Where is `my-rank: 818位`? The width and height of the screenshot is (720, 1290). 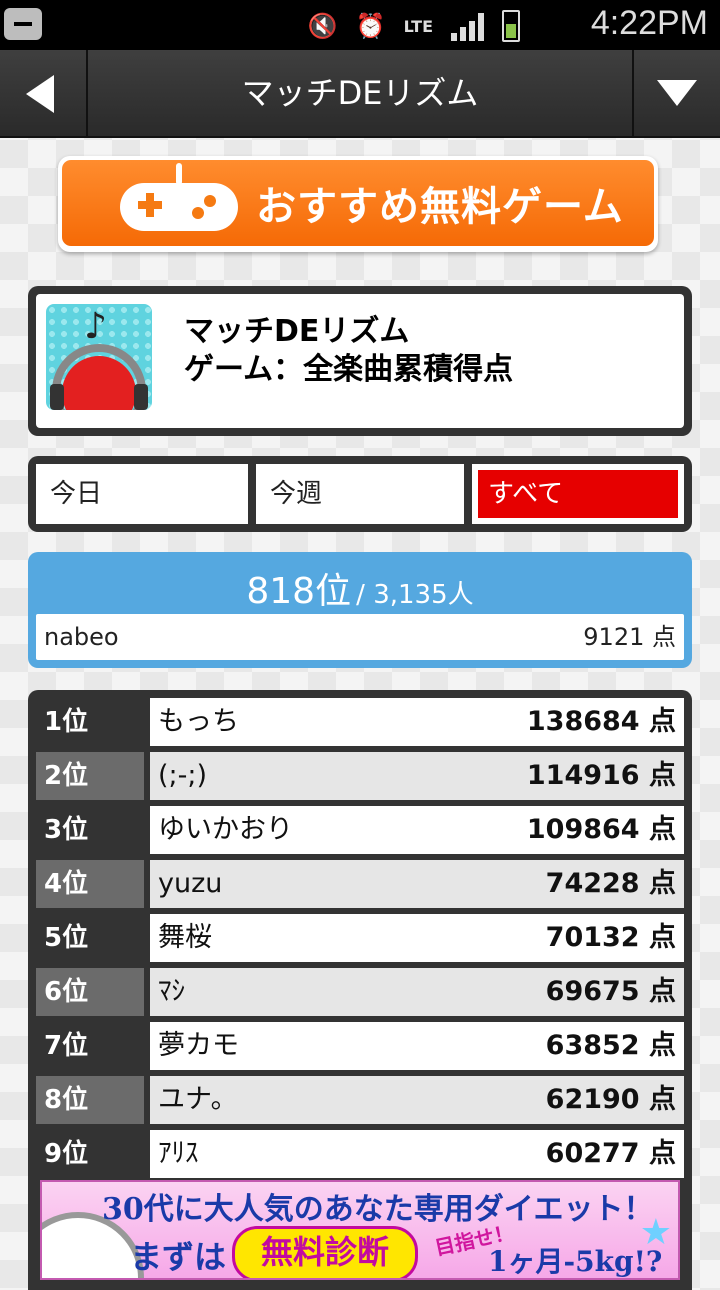 my-rank: 818位 is located at coordinates (299, 591).